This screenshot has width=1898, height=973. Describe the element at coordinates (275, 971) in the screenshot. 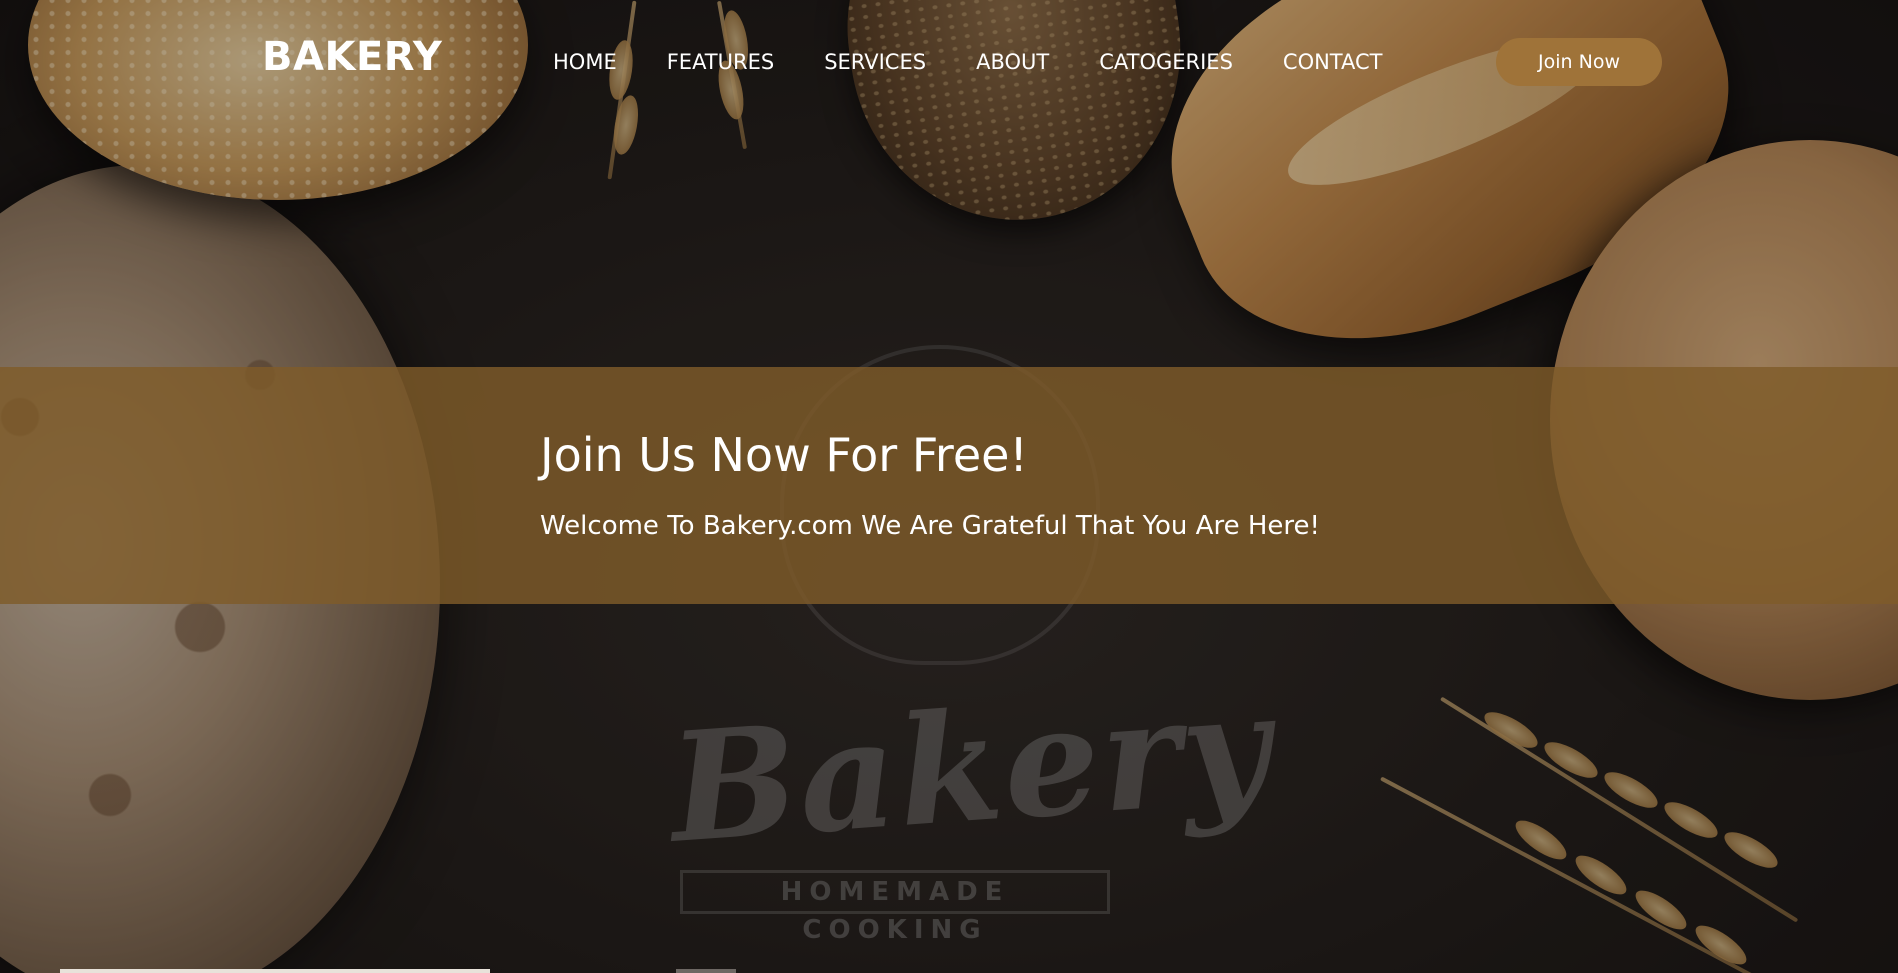

I see `bottom-scroll-indicator` at that location.